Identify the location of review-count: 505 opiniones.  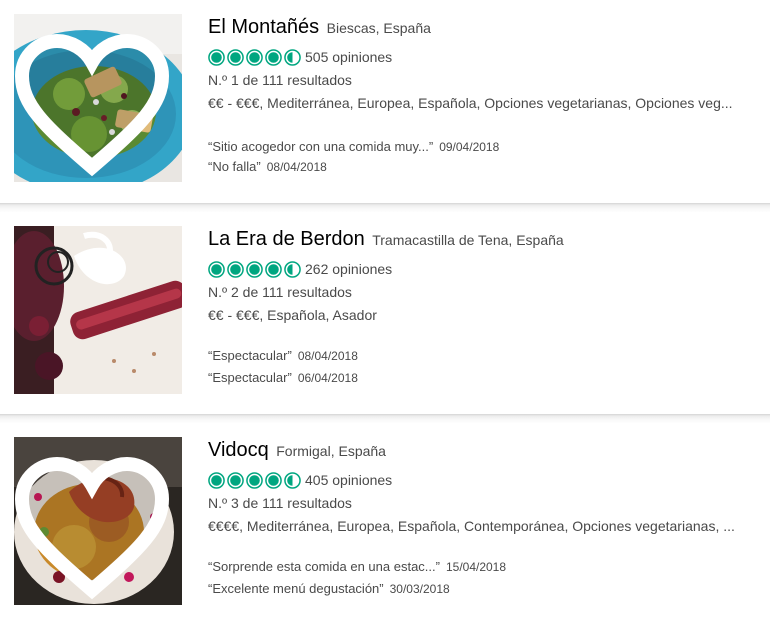
(348, 57).